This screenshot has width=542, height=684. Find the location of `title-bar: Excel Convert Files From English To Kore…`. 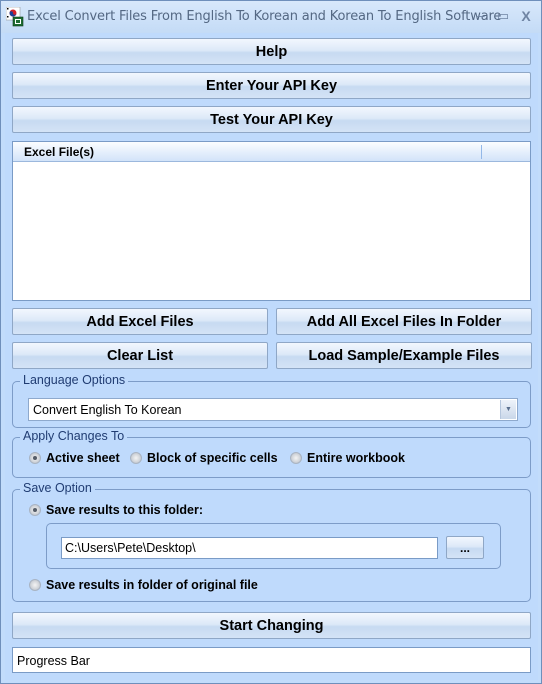

title-bar: Excel Convert Files From English To Kore… is located at coordinates (271, 17).